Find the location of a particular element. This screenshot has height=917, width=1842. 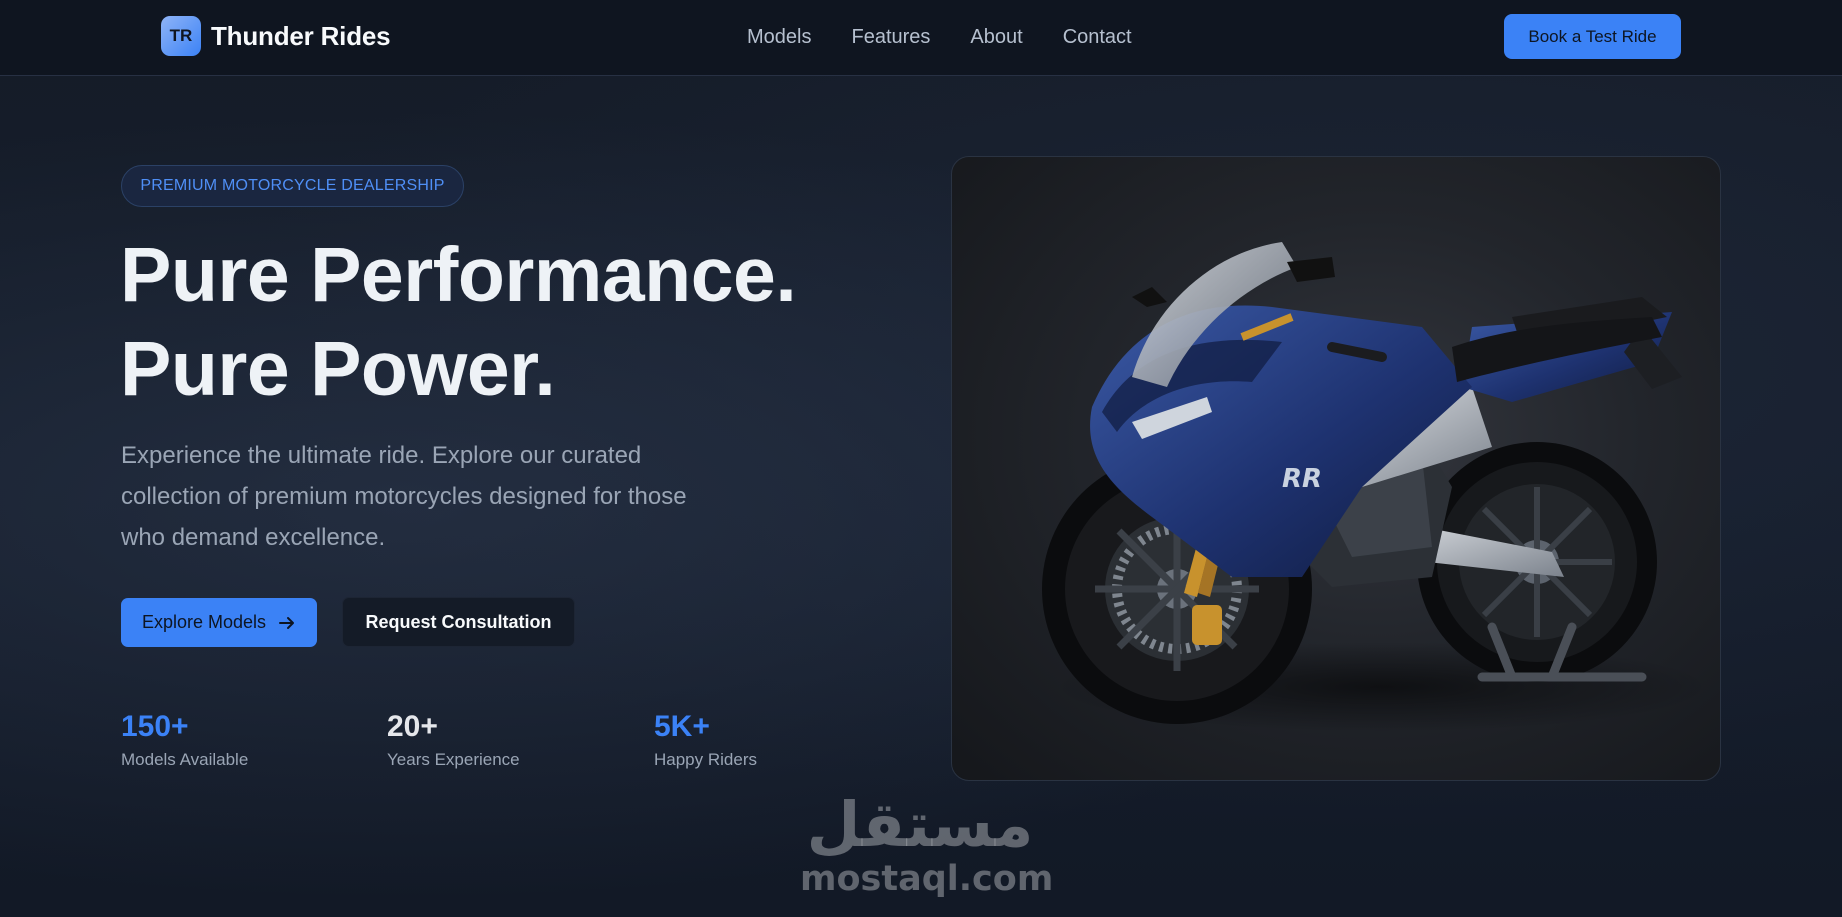

headline-line-2: Pure Power. is located at coordinates (338, 369).